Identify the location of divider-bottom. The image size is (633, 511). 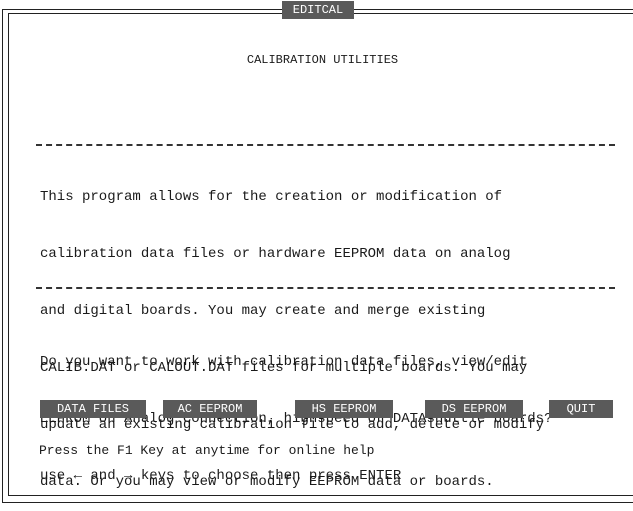
(325, 288).